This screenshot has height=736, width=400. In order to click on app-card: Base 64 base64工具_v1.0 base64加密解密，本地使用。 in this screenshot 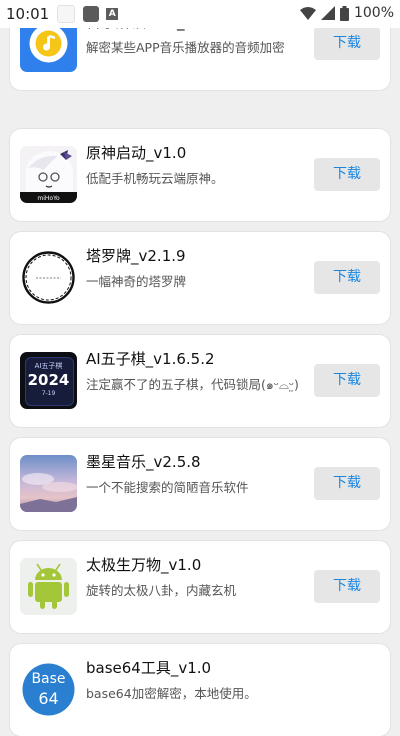, I will do `click(200, 690)`.